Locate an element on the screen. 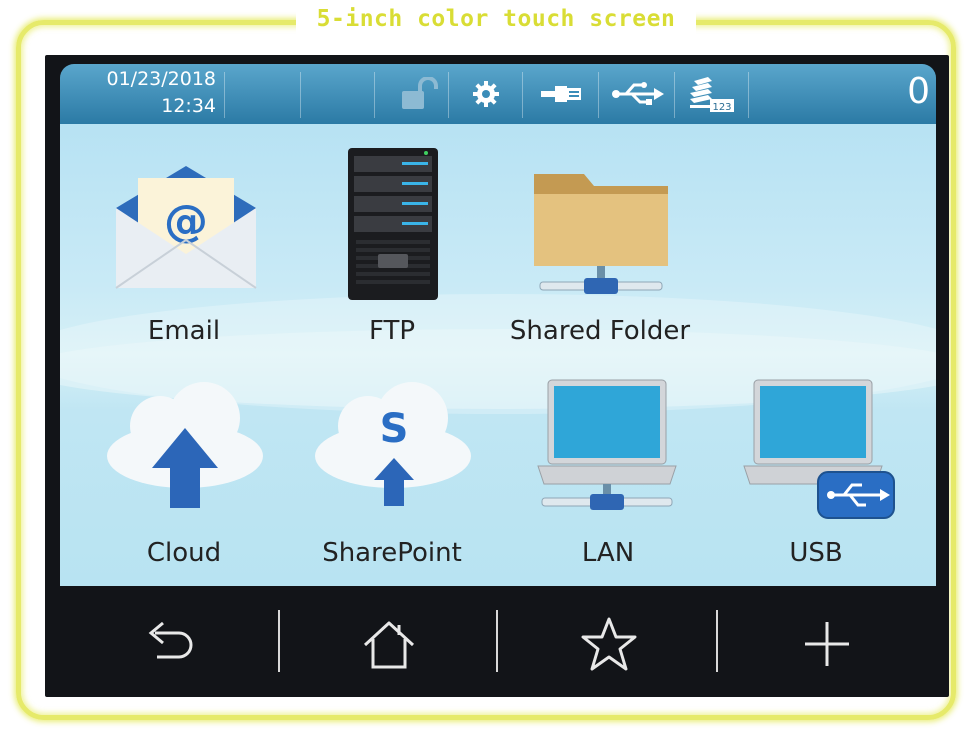  status-time: 12:34 is located at coordinates (188, 106).